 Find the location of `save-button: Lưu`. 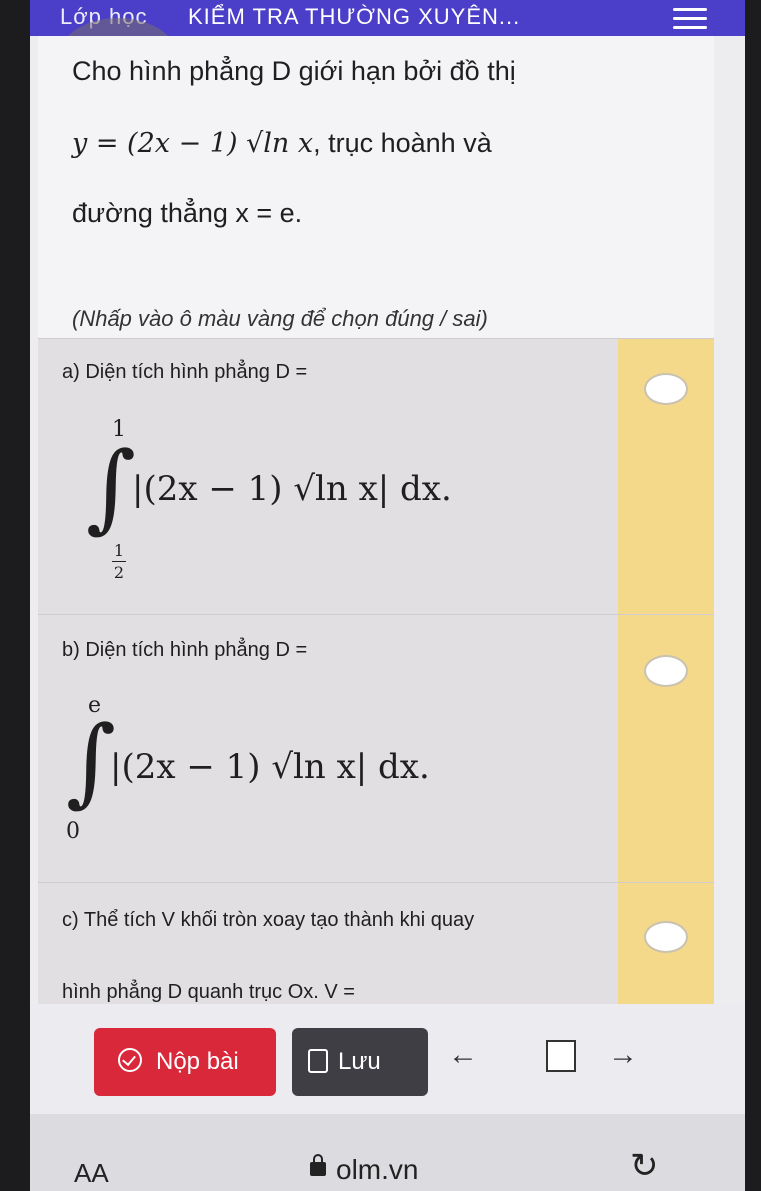

save-button: Lưu is located at coordinates (360, 1062).